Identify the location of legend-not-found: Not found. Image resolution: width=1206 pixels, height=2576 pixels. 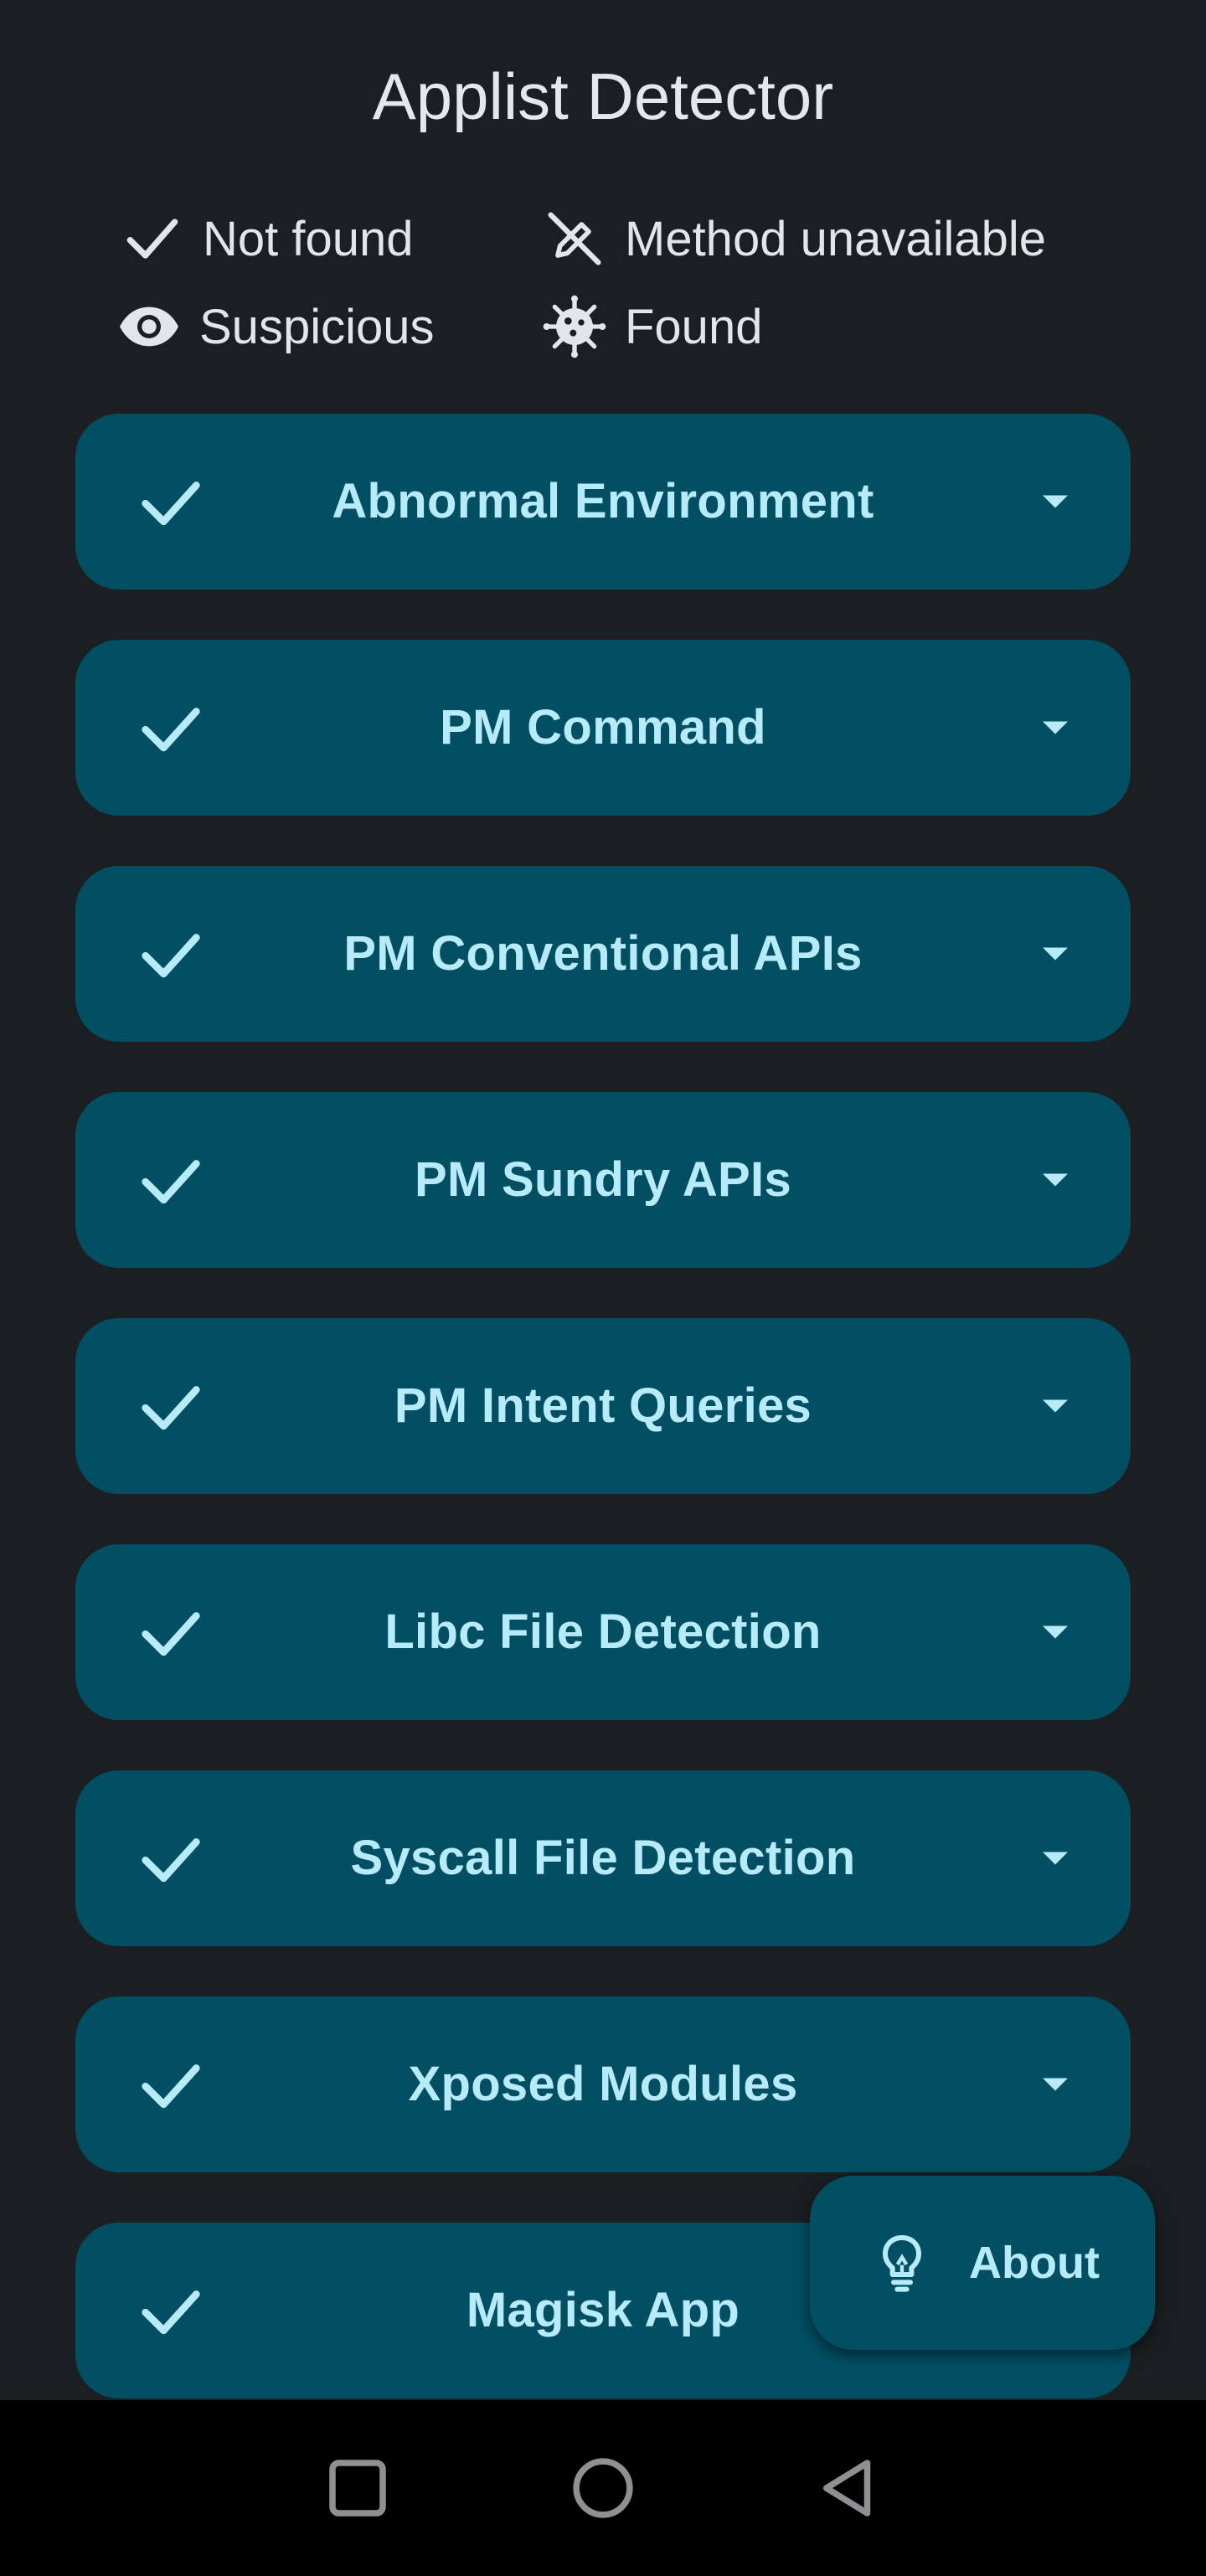
(265, 238).